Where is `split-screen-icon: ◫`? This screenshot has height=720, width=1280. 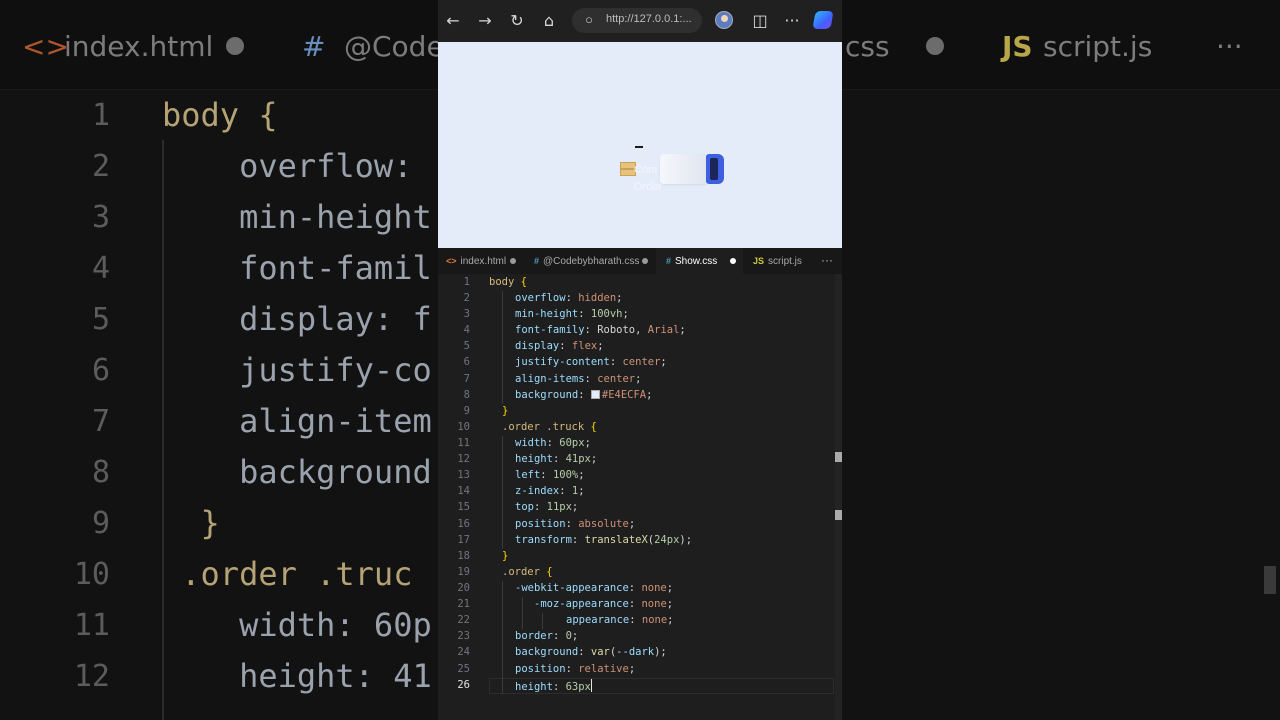
split-screen-icon: ◫ is located at coordinates (760, 21).